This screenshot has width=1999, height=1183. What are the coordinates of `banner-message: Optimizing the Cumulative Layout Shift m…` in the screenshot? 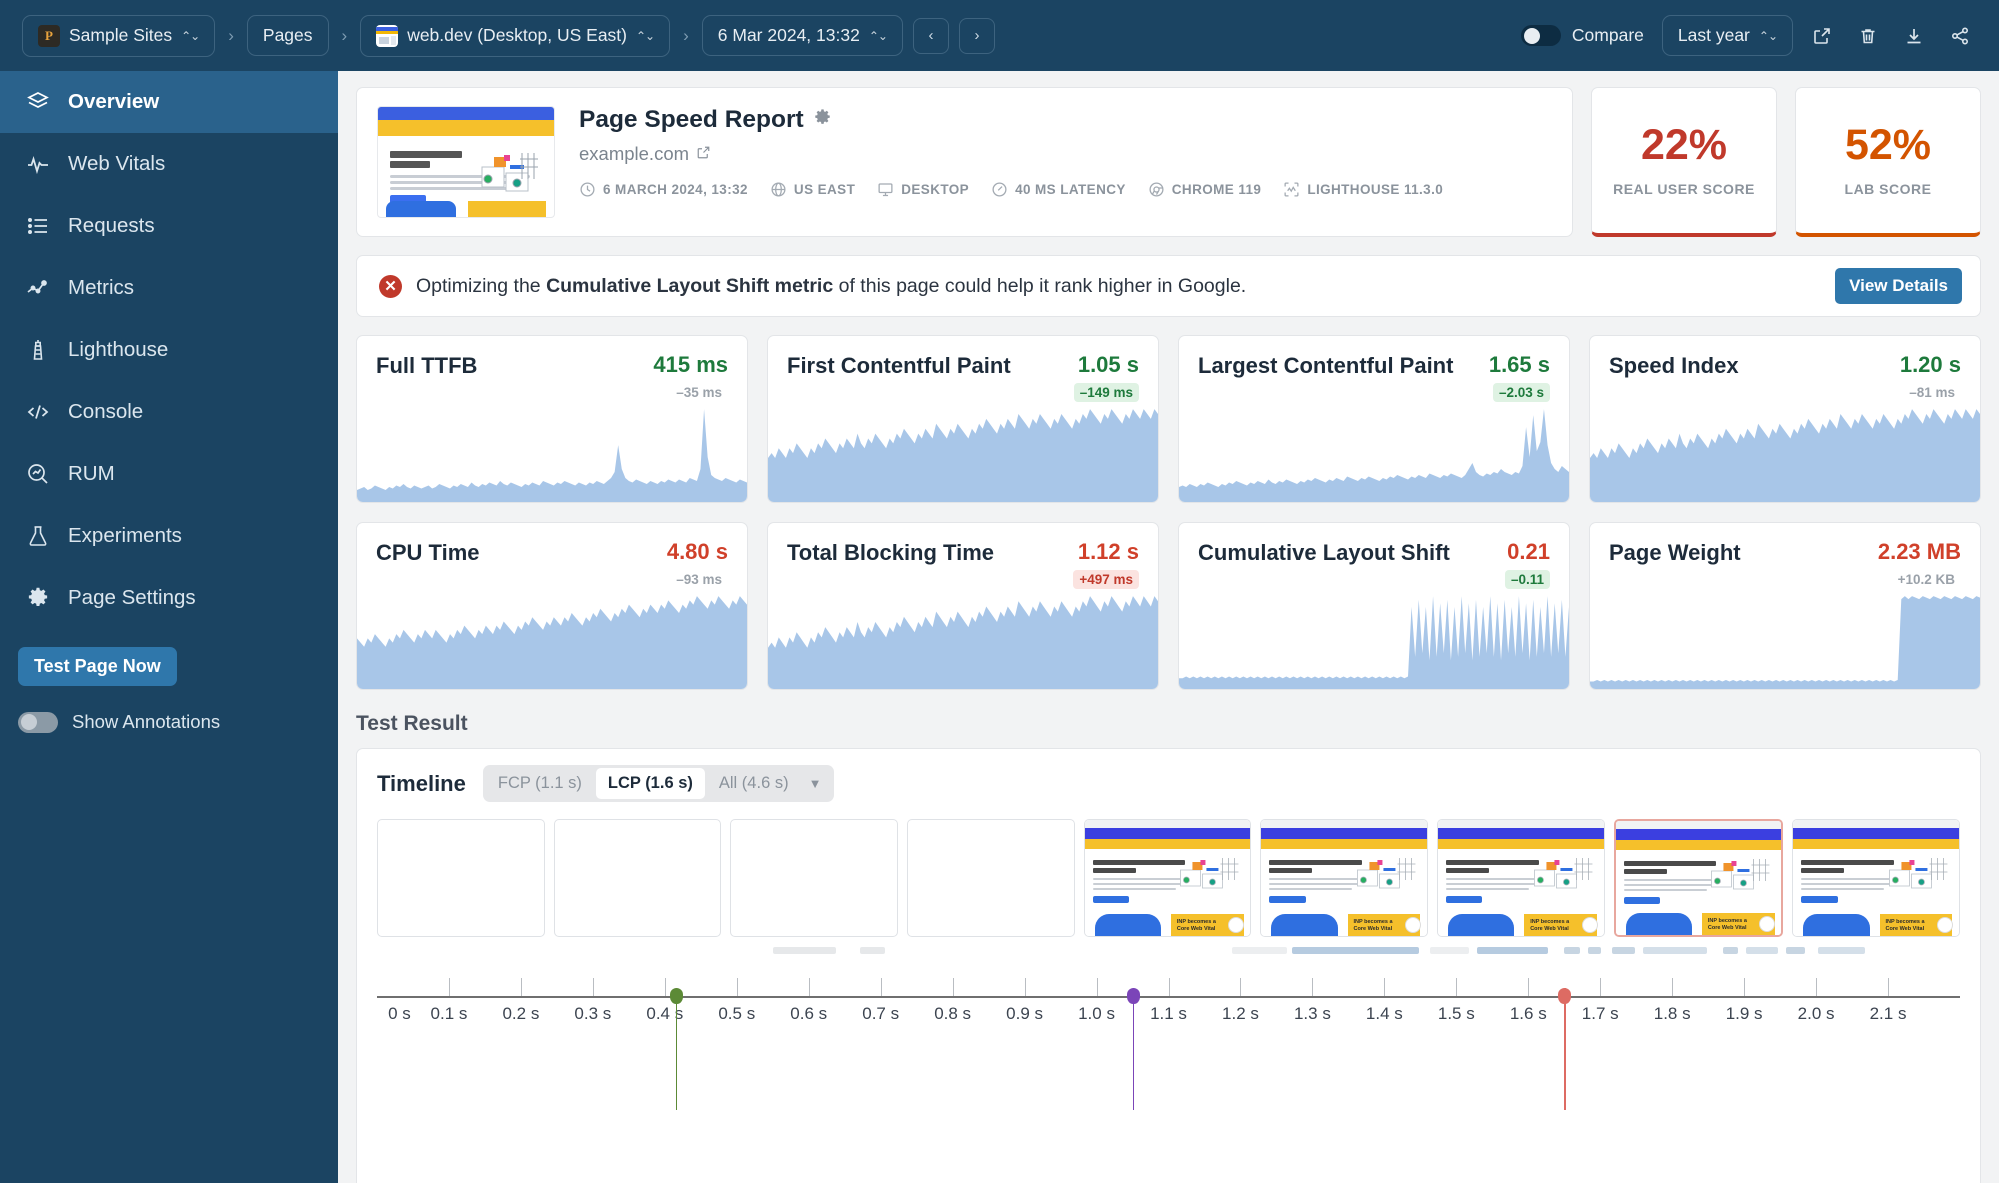 It's located at (1118, 286).